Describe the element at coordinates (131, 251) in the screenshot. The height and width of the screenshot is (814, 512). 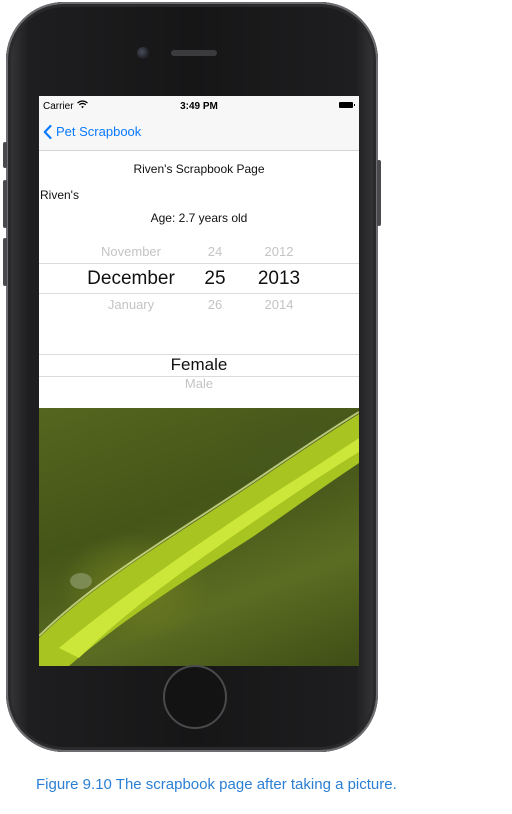
I see `month-option: November` at that location.